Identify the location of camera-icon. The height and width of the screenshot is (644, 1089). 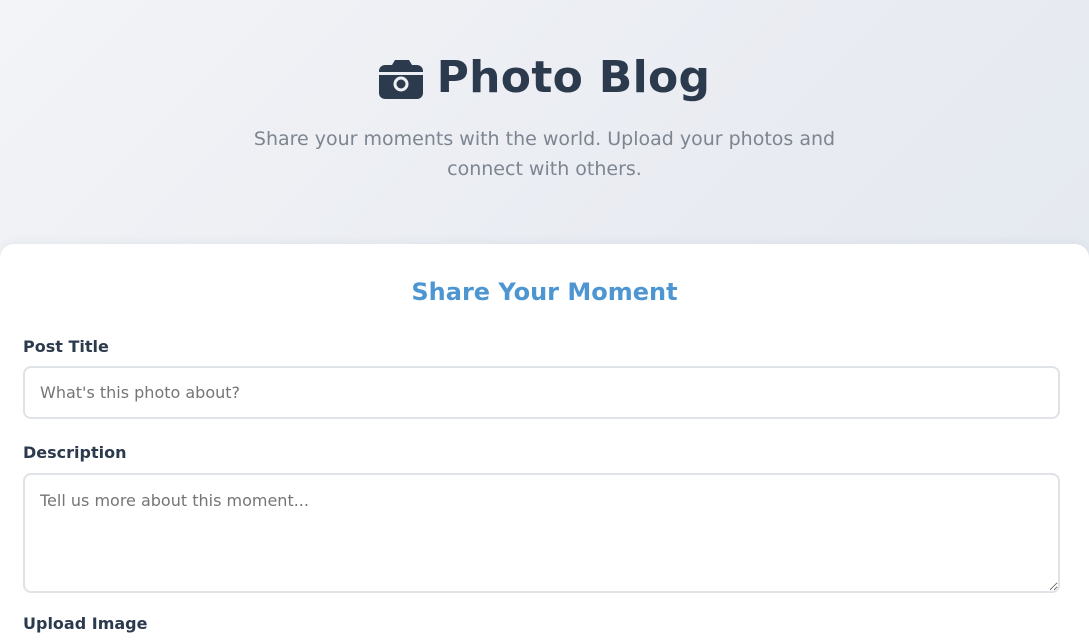
(400, 78).